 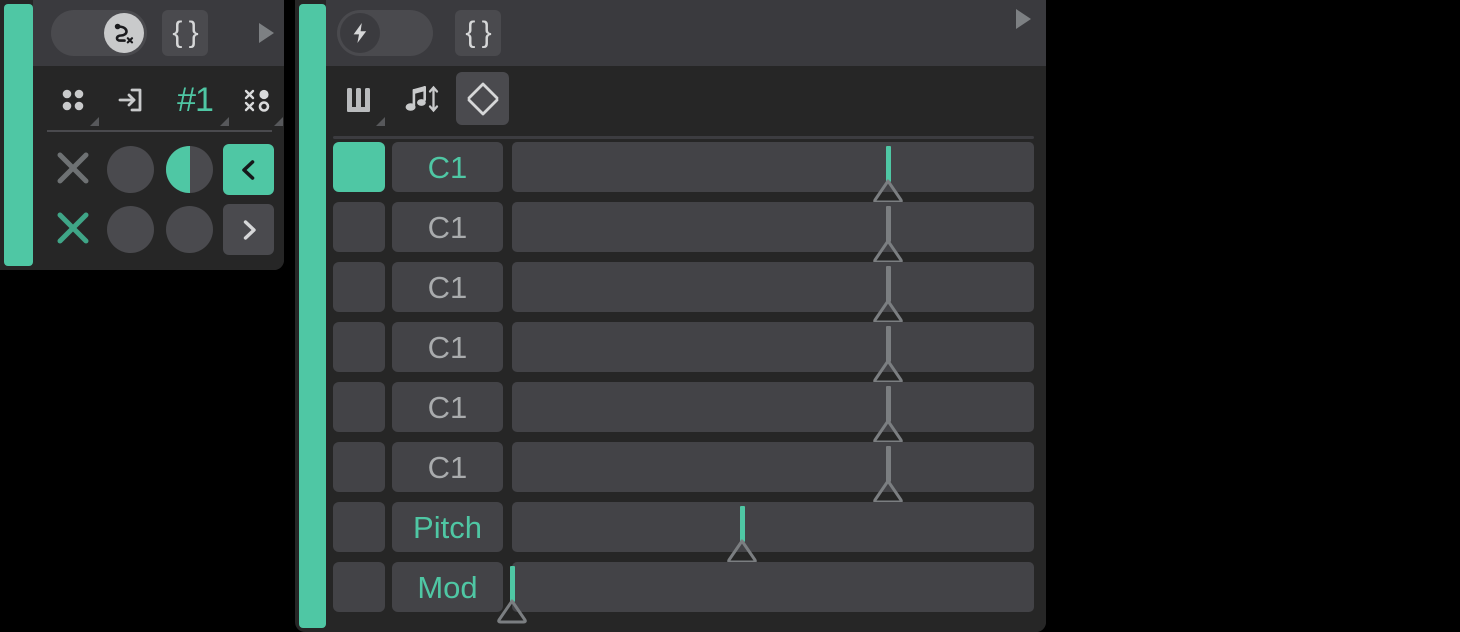 I want to click on toolbar-divider, so click(x=159, y=131).